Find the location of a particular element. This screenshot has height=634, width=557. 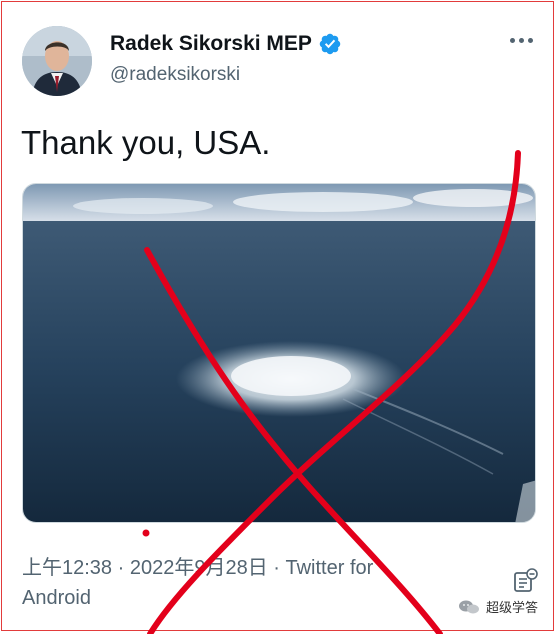

watermark-text: 超级学答 is located at coordinates (512, 607).